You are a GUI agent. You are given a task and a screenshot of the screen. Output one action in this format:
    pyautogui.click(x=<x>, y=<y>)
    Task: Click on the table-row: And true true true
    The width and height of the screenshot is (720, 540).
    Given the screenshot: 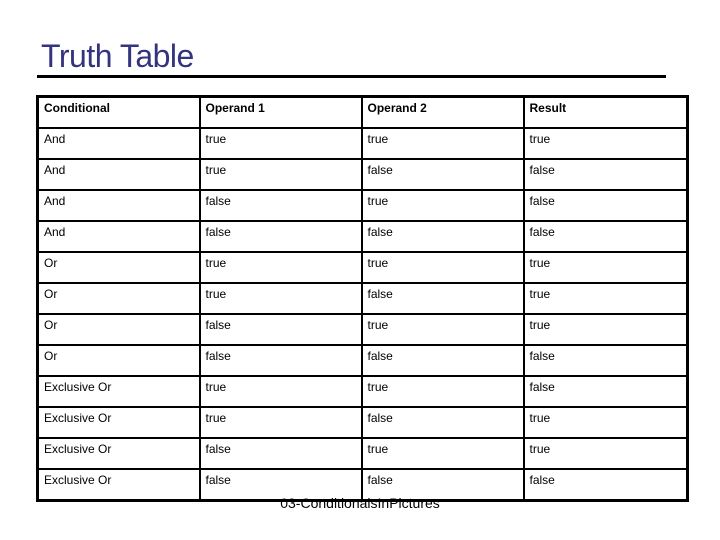 What is the action you would take?
    pyautogui.click(x=362, y=143)
    